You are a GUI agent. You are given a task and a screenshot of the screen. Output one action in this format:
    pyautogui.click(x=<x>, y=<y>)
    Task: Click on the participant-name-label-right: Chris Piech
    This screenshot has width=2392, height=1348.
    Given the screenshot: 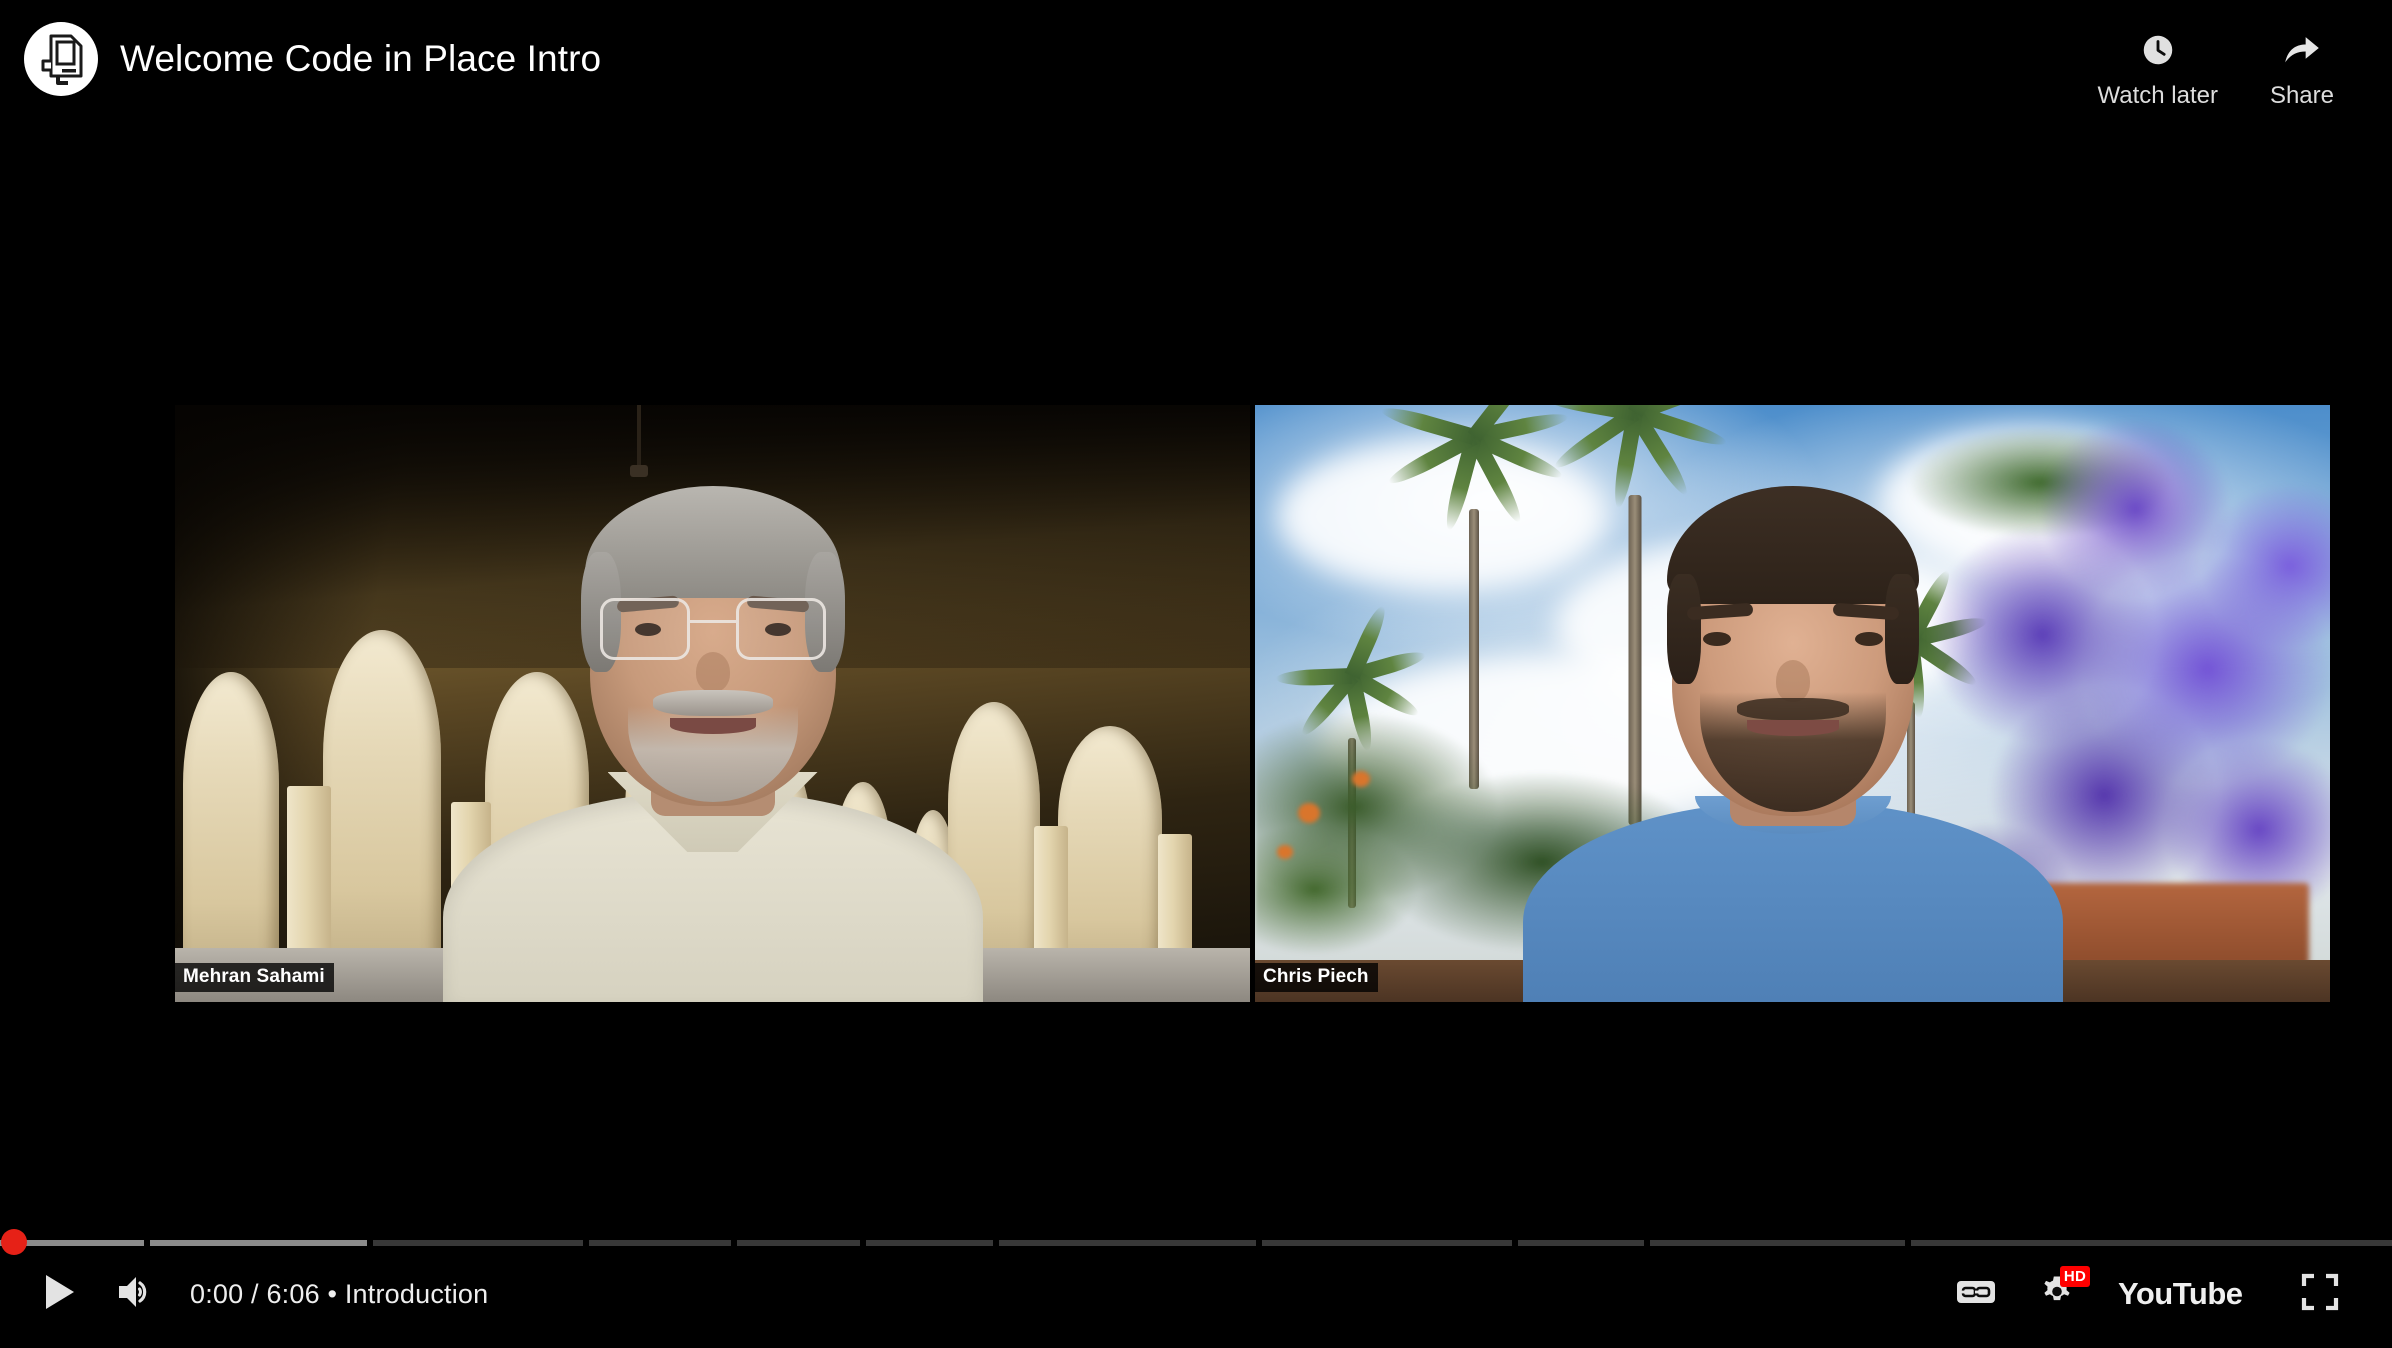 What is the action you would take?
    pyautogui.click(x=1316, y=977)
    